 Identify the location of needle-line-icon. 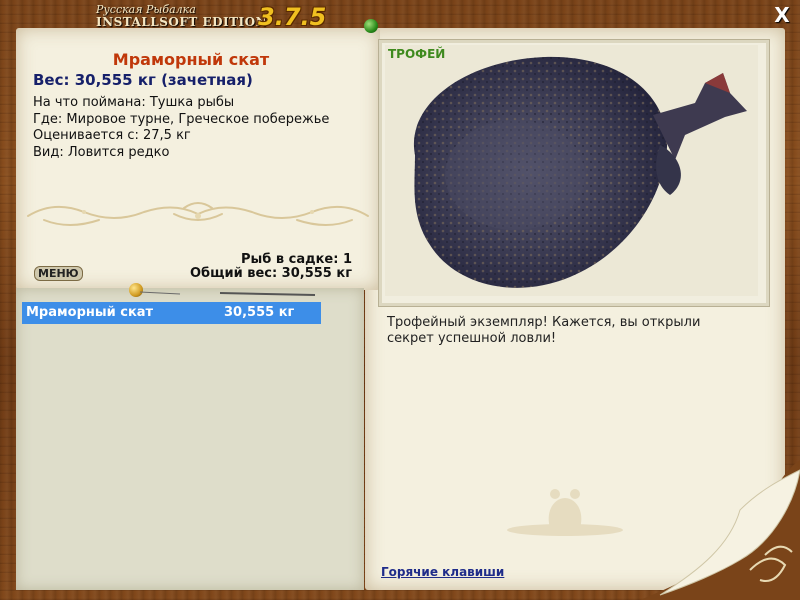
(228, 293).